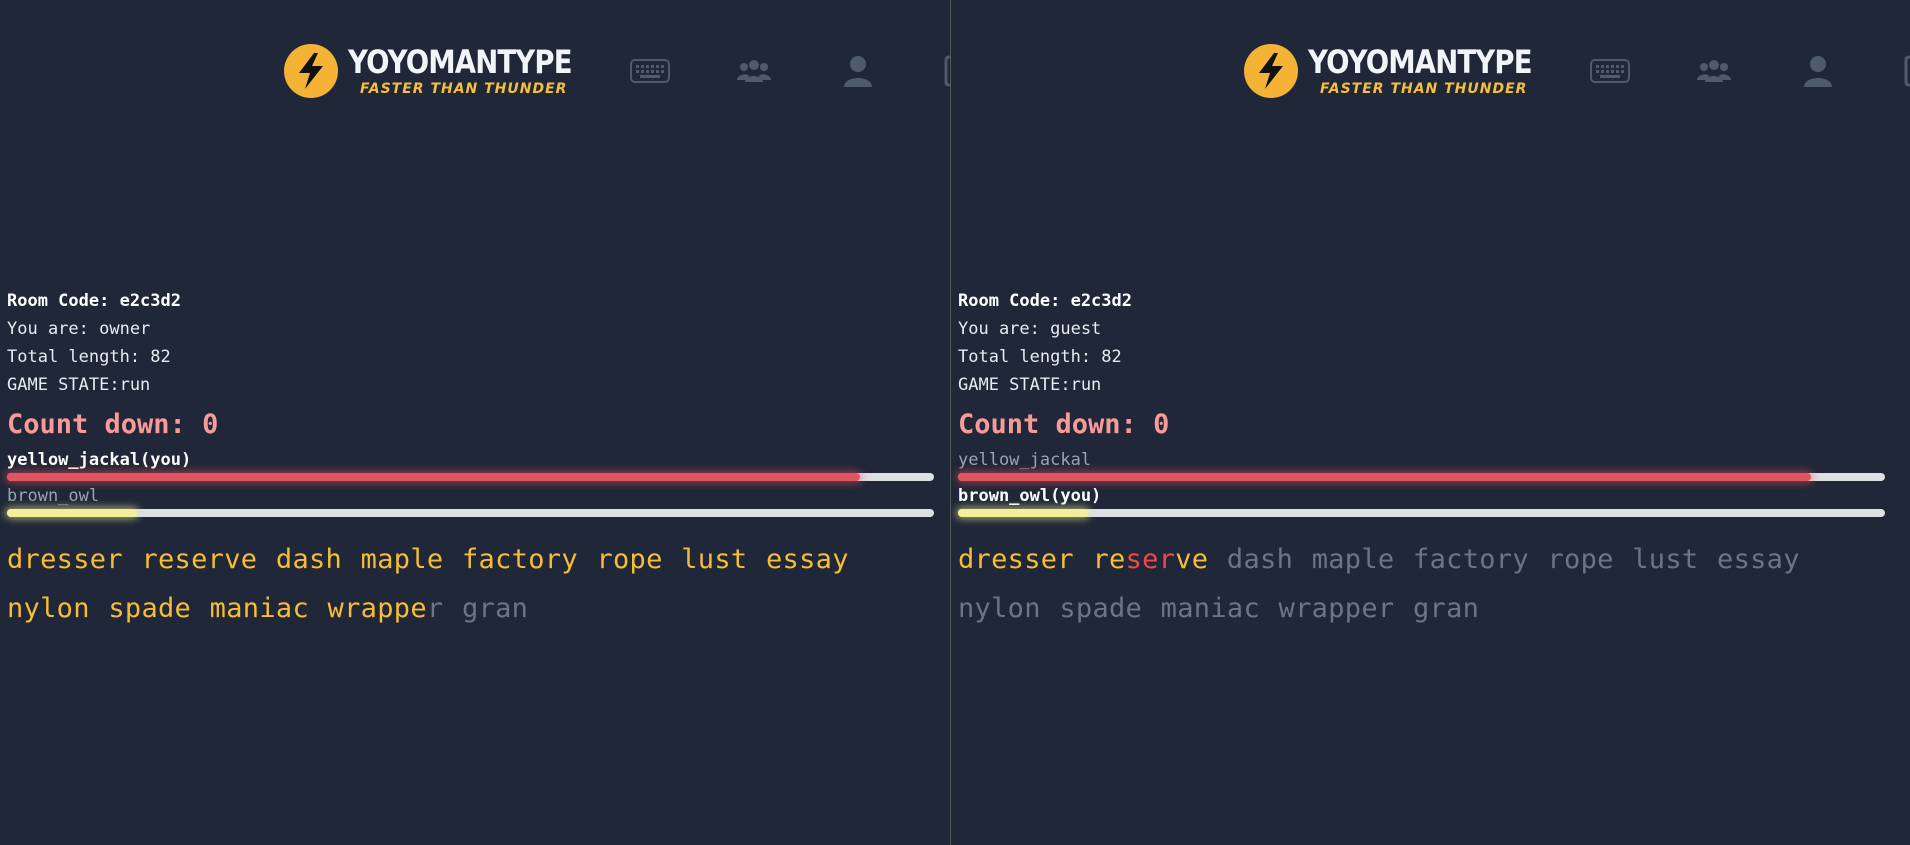 Image resolution: width=1910 pixels, height=845 pixels. What do you see at coordinates (1025, 460) in the screenshot?
I see `player-name: yellow_jackal` at bounding box center [1025, 460].